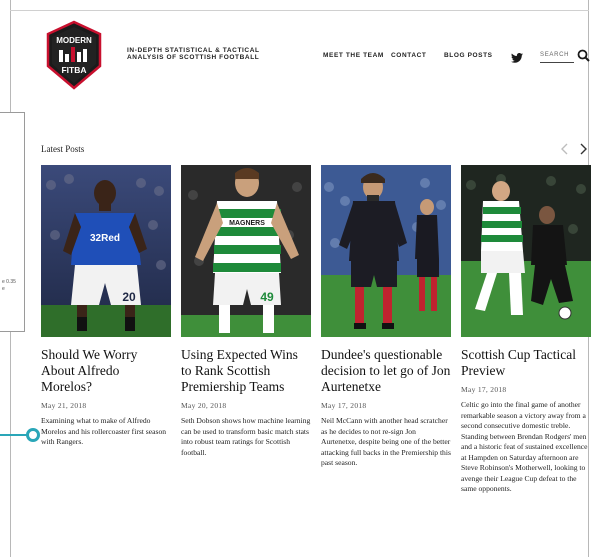 This screenshot has height=557, width=597. Describe the element at coordinates (74, 55) in the screenshot. I see `site-logo: MODERN FITBA` at that location.